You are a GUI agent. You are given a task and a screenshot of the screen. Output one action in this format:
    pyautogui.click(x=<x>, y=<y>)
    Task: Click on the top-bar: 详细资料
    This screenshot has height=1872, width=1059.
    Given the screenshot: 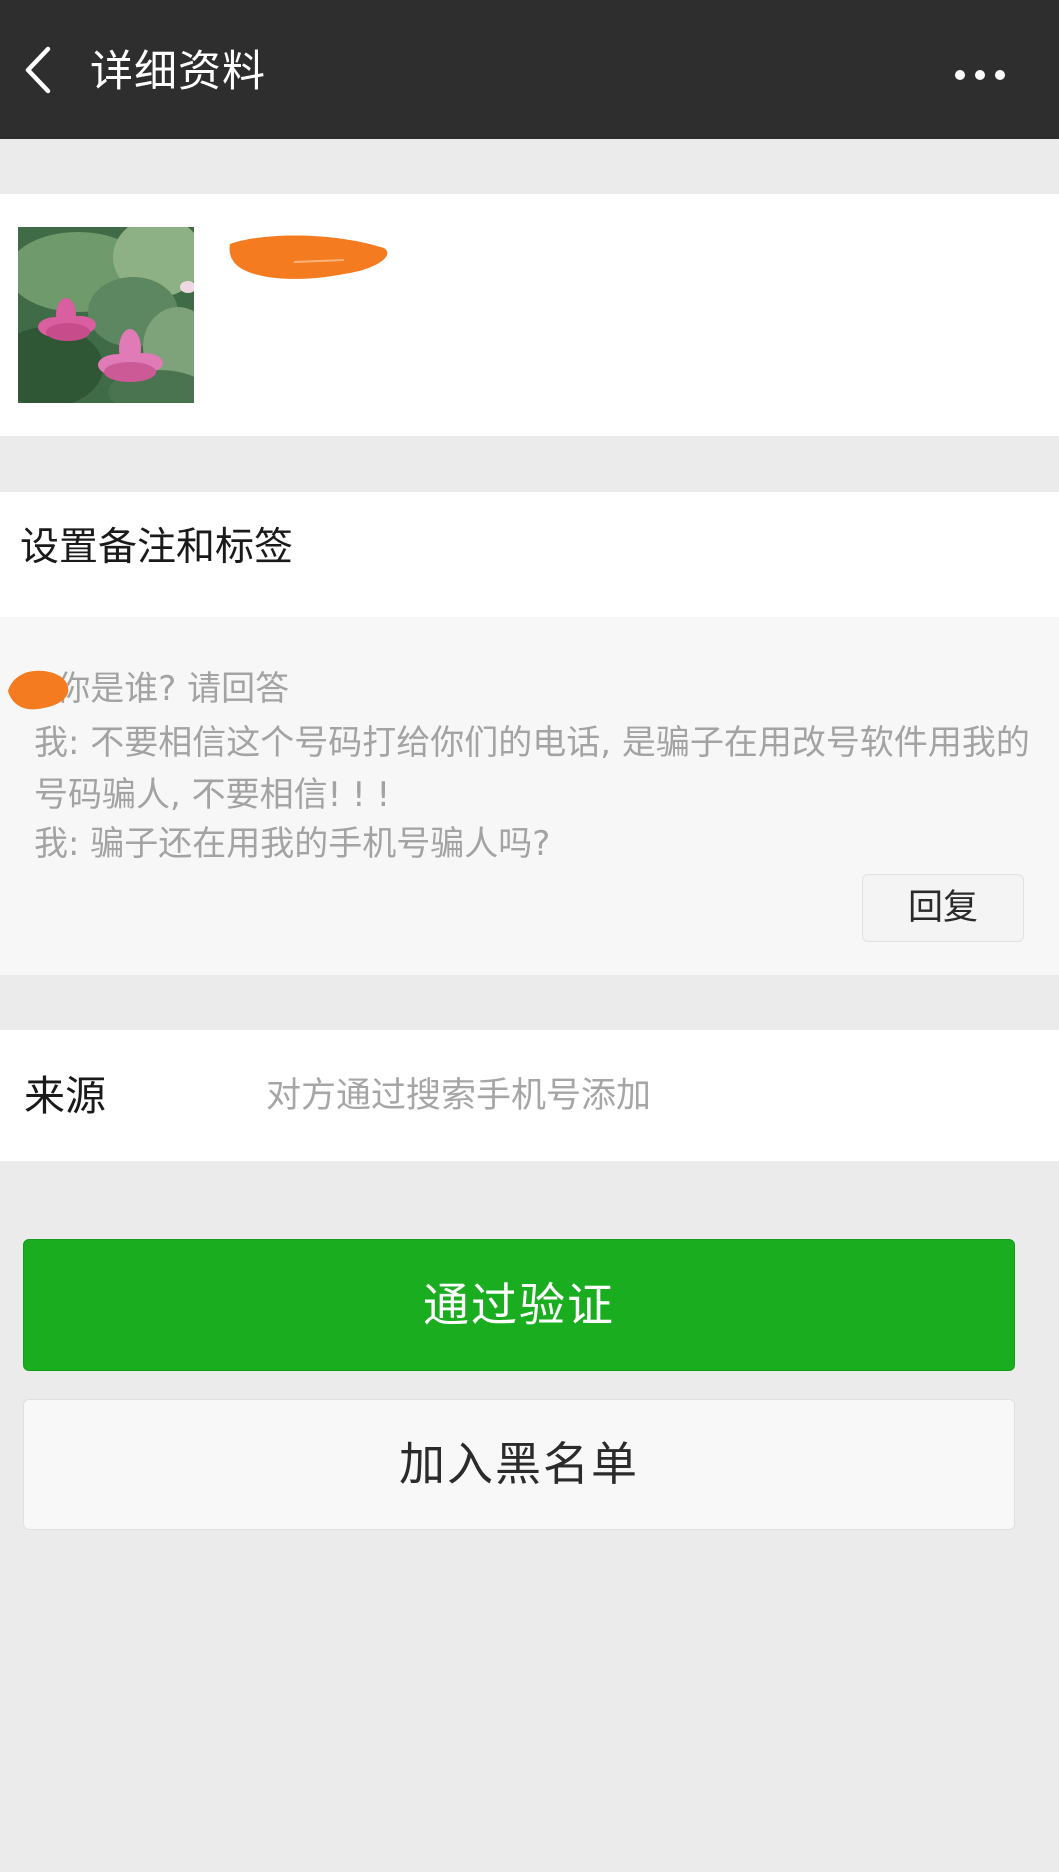 What is the action you would take?
    pyautogui.click(x=529, y=69)
    